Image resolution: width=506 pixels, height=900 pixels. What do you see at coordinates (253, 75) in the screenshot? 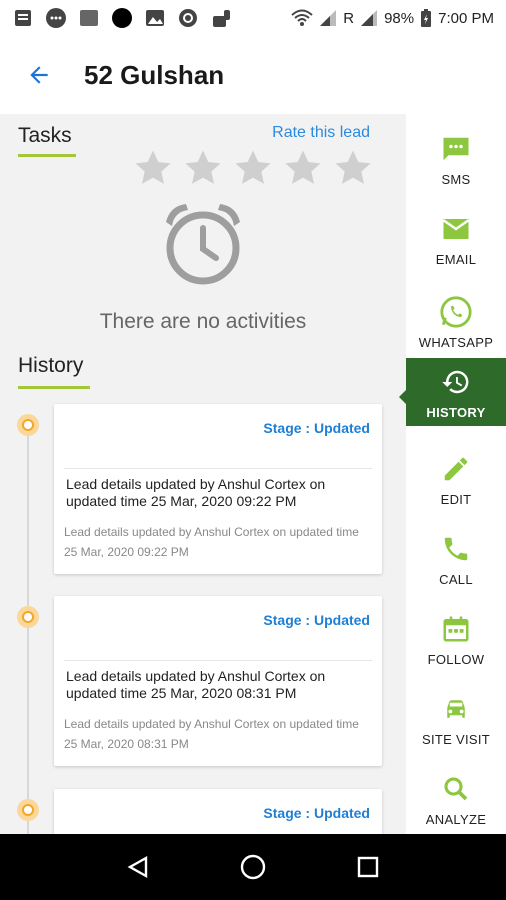
I see `app-bar: 52 Gulshan` at bounding box center [253, 75].